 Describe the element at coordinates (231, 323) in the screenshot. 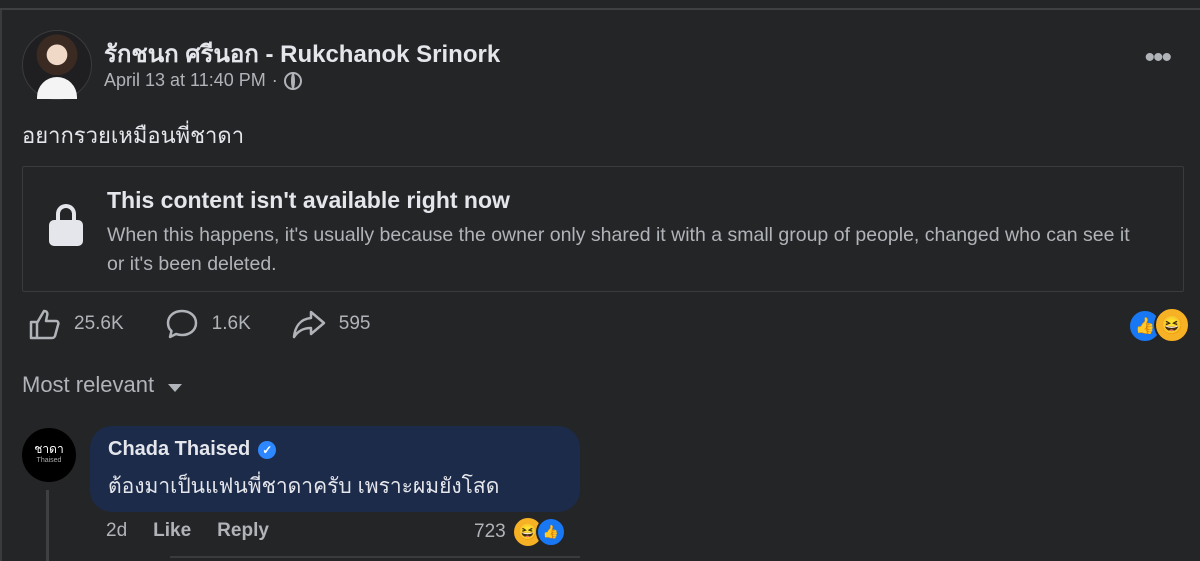

I see `comment-count: 1.6K` at that location.